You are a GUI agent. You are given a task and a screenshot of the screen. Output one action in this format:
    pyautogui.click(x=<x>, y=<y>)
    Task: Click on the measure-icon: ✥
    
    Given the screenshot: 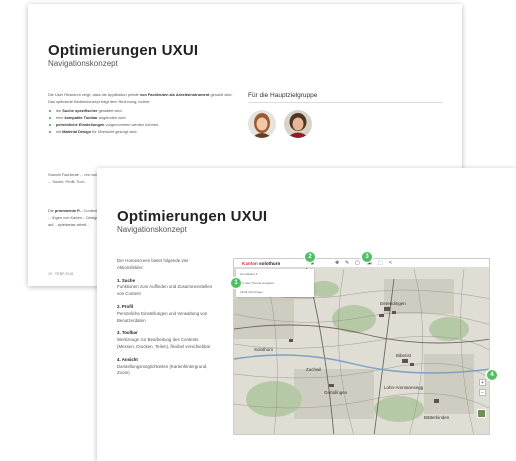 What is the action you would take?
    pyautogui.click(x=337, y=263)
    